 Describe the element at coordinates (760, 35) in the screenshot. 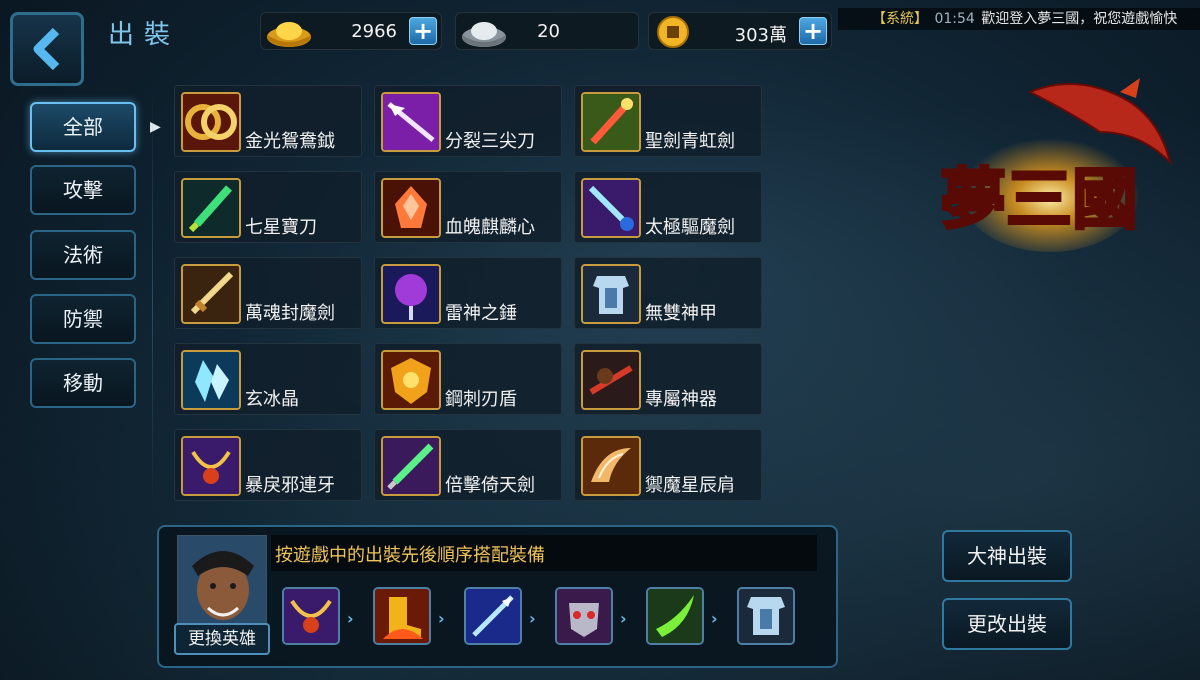

I see `coin-value: 303萬` at that location.